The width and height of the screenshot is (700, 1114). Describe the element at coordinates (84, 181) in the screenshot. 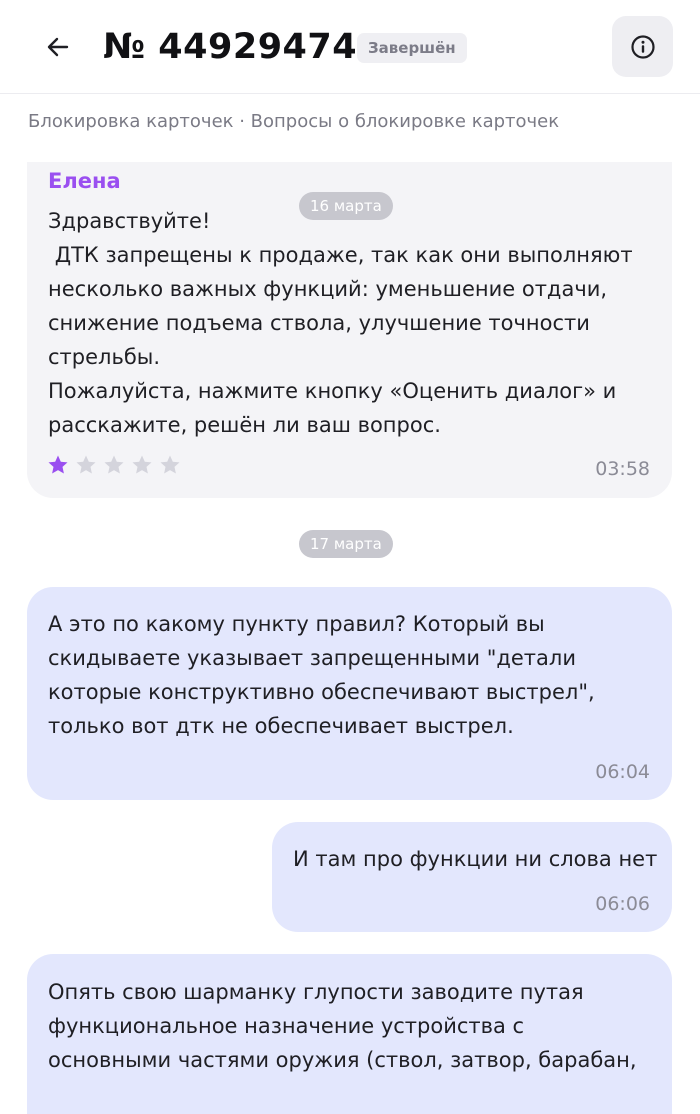

I see `sender-name: Елена` at that location.